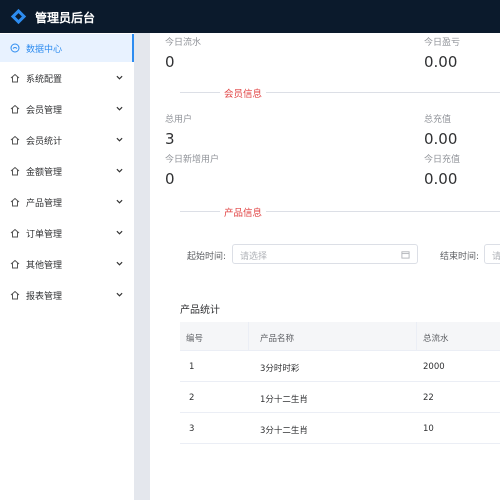  Describe the element at coordinates (44, 266) in the screenshot. I see `sidebar-item-label: 其他管理` at that location.